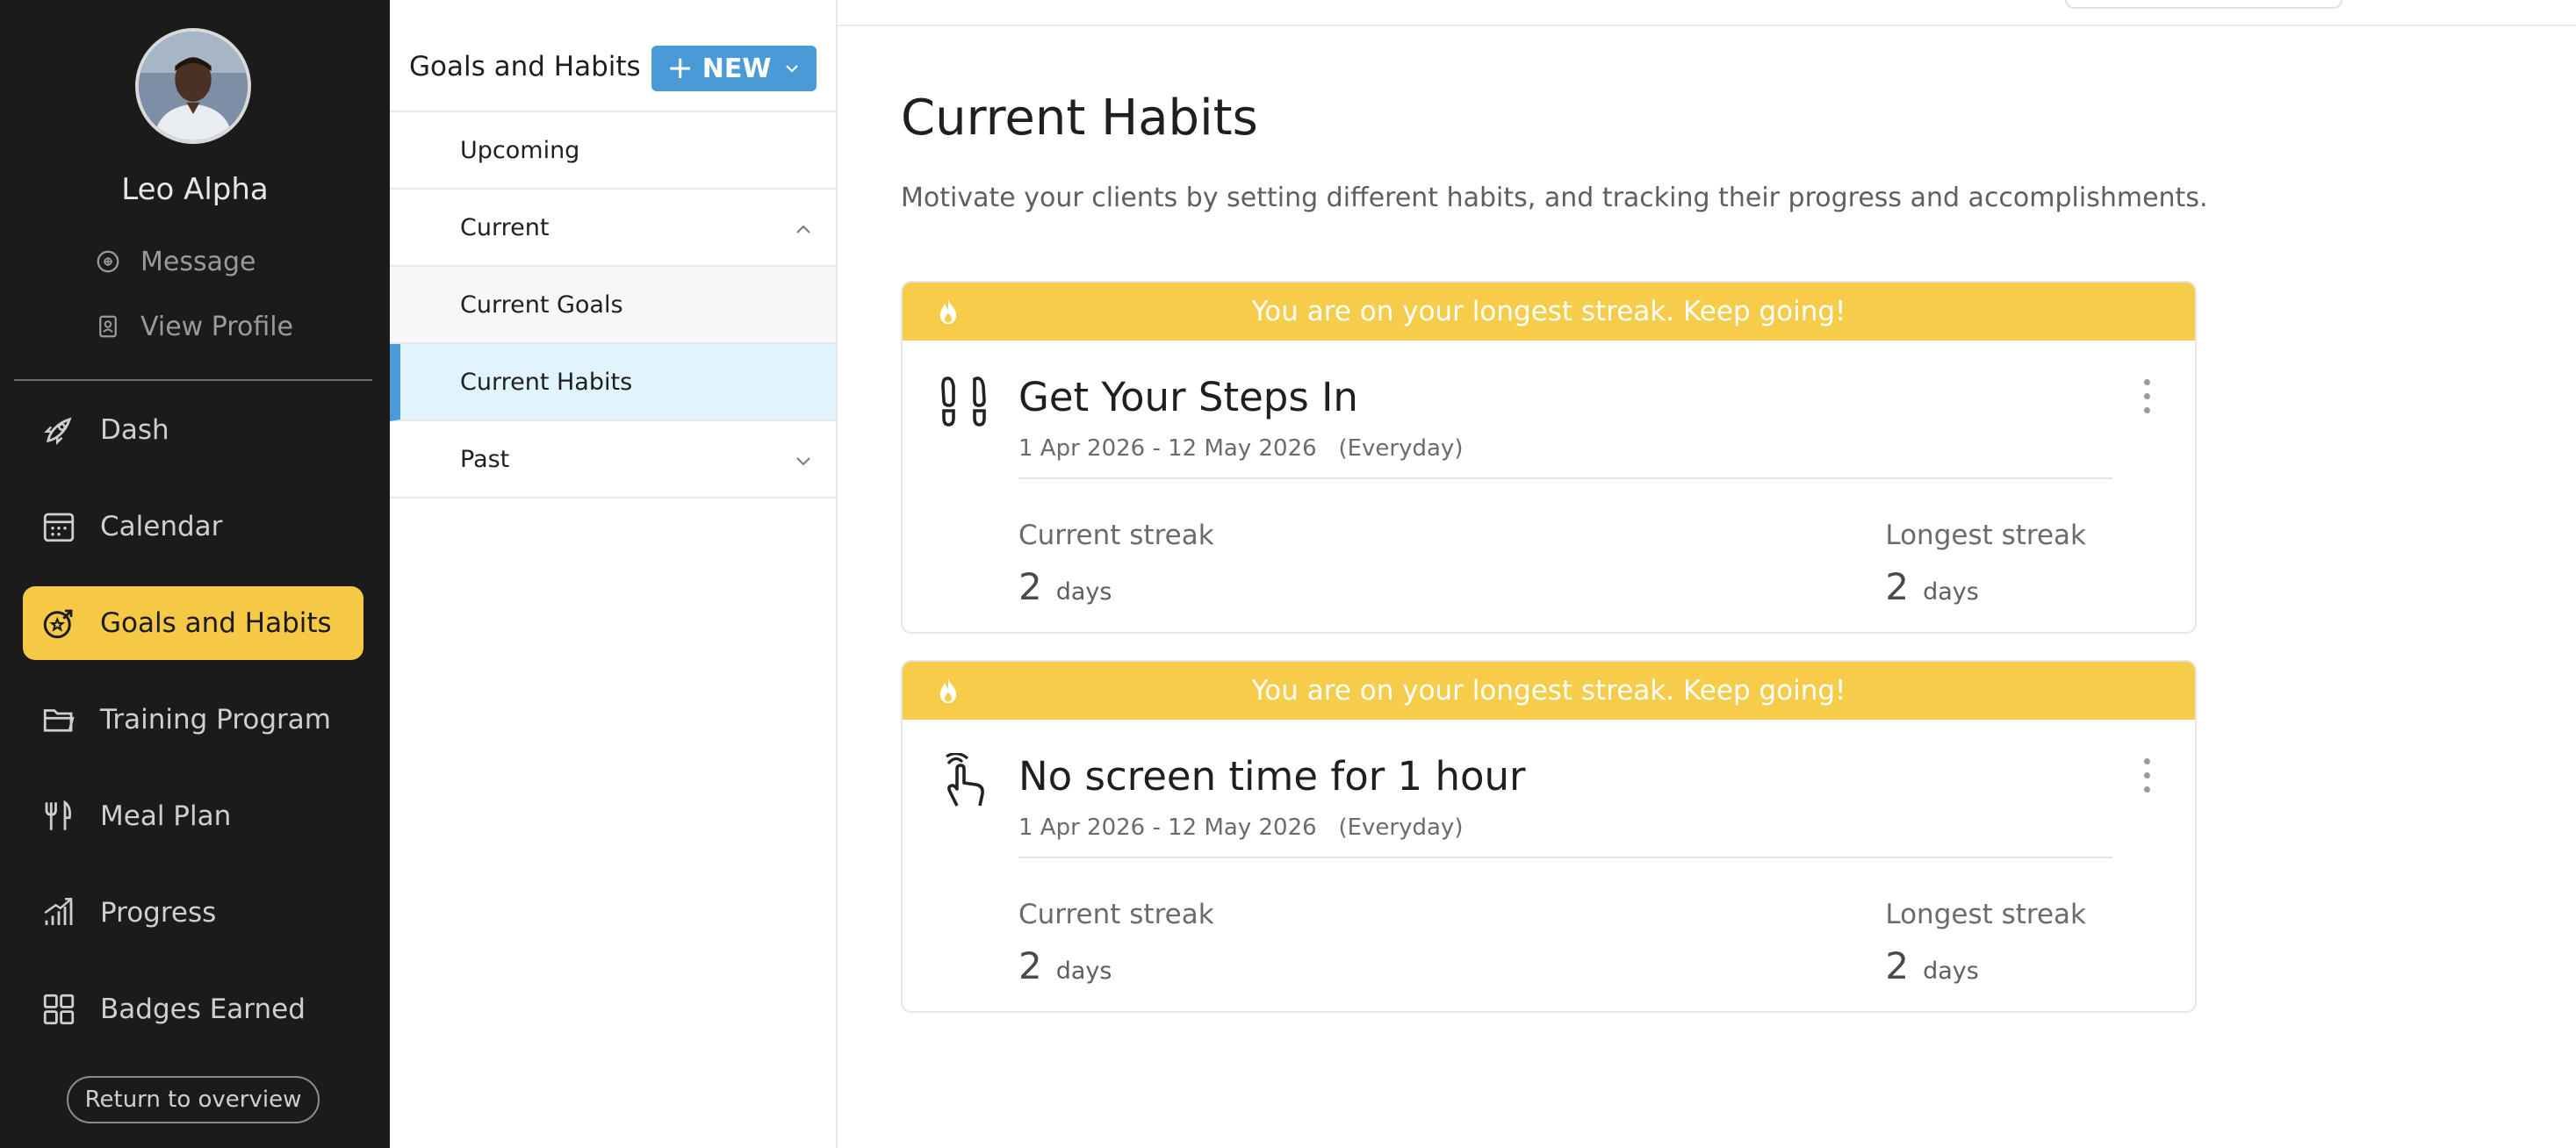  Describe the element at coordinates (193, 380) in the screenshot. I see `sidebar-divider` at that location.